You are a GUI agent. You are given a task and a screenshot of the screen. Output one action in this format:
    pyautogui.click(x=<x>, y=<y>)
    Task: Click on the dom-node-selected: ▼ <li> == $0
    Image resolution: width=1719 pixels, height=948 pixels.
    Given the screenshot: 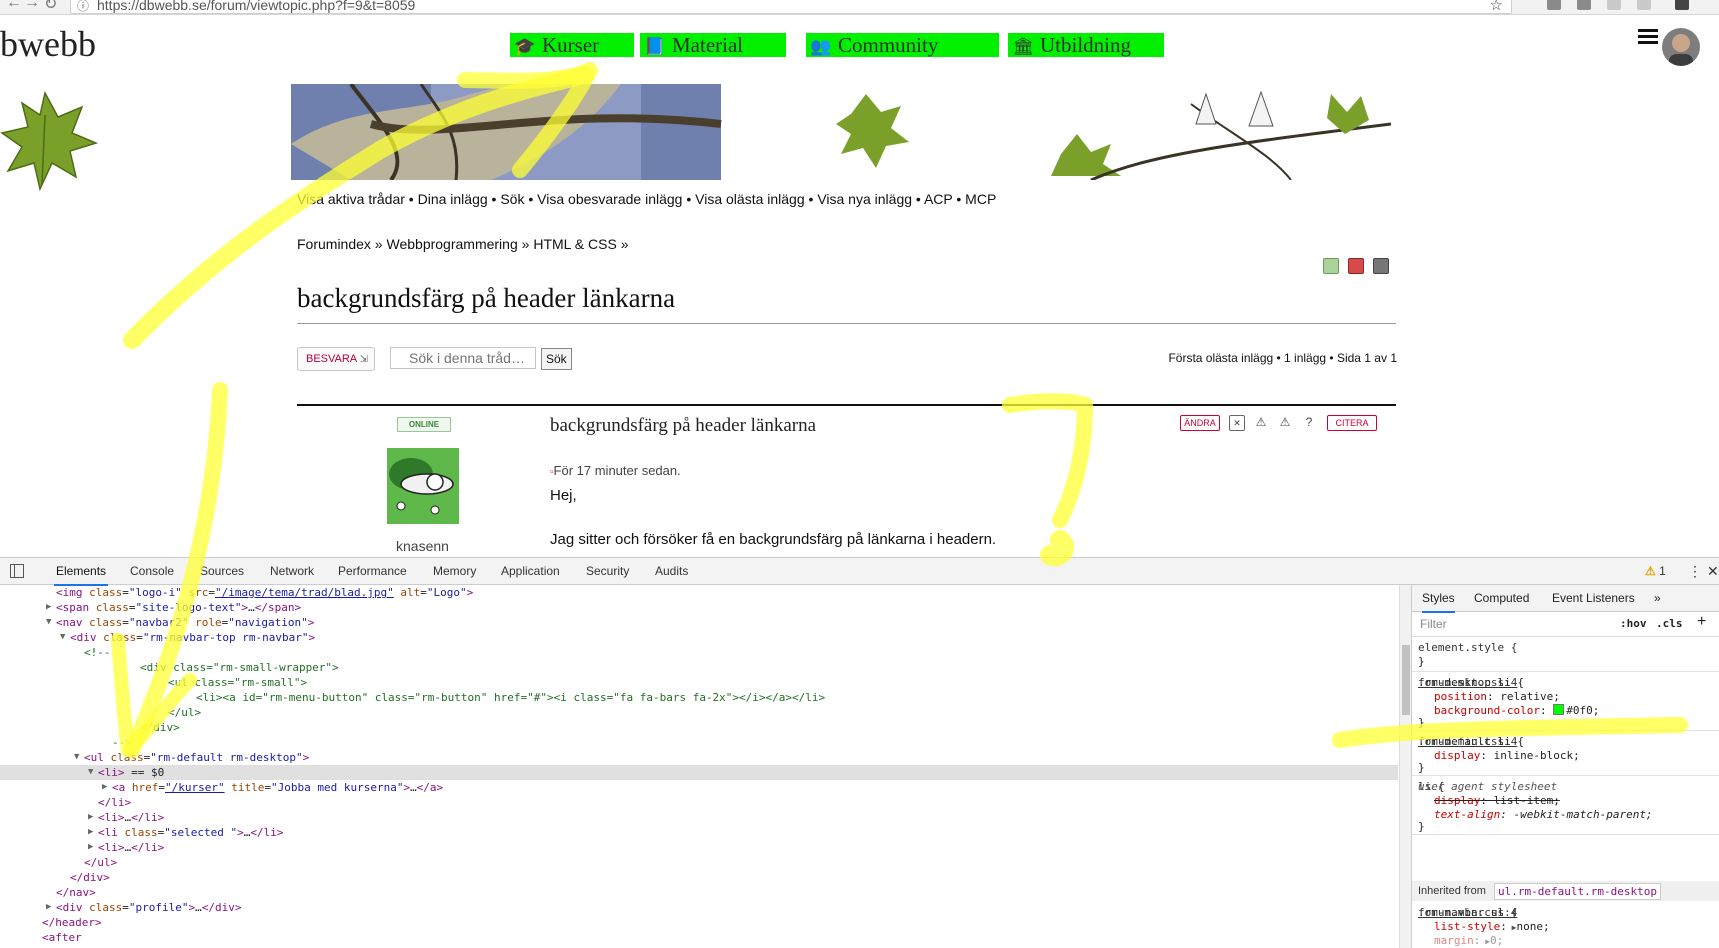 What is the action you would take?
    pyautogui.click(x=699, y=772)
    